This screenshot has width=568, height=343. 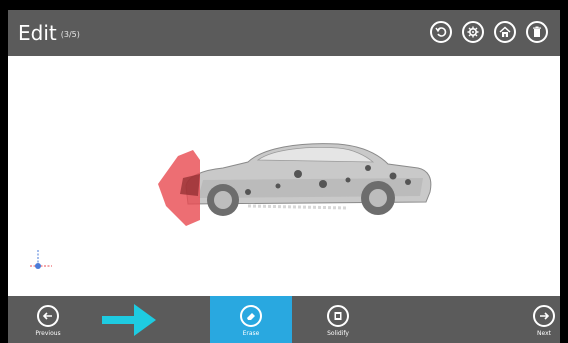 I want to click on next-label: Next, so click(x=544, y=333).